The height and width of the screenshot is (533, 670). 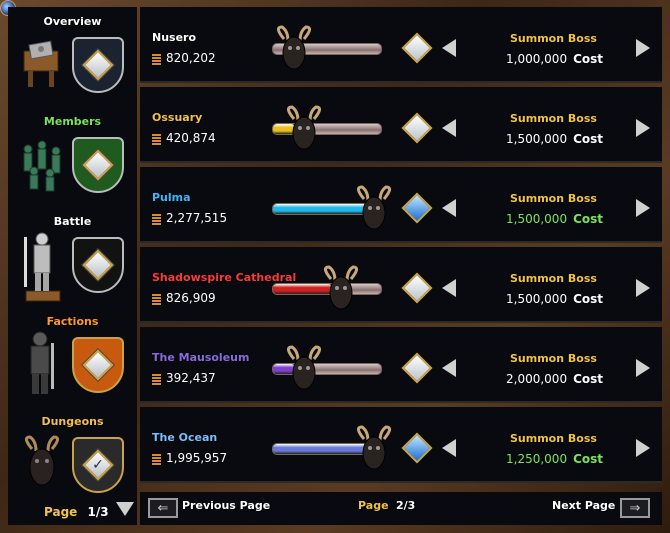 I want to click on cost-value: 1,000,000, so click(x=537, y=59).